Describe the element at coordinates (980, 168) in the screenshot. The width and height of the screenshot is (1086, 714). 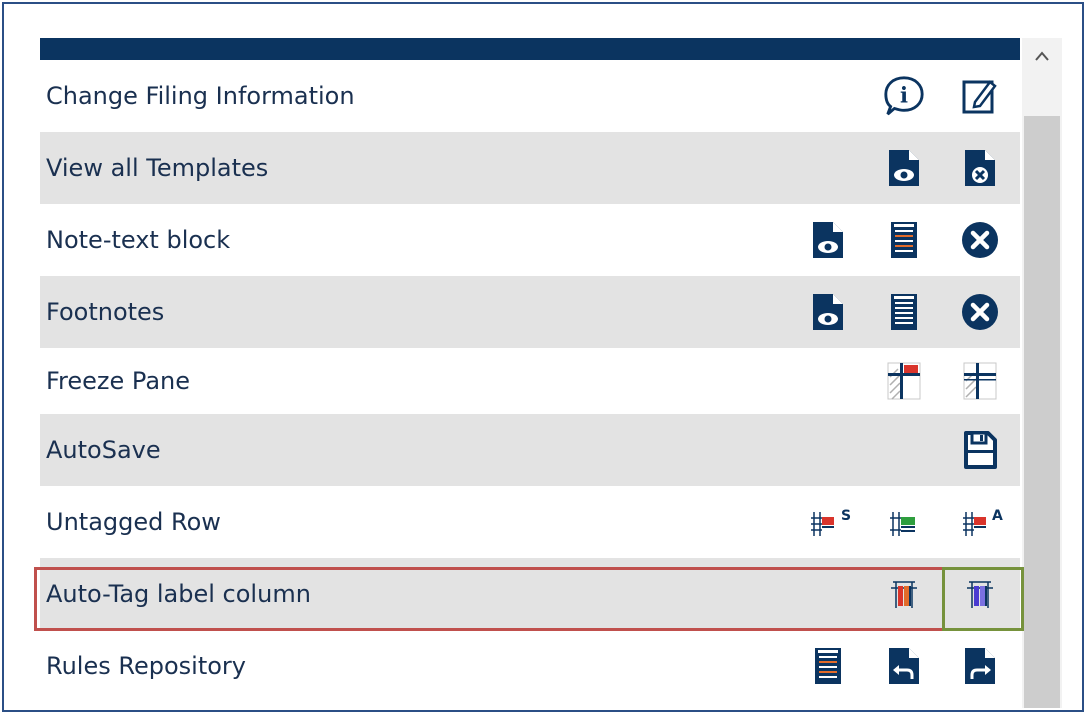
I see `document-close-icon` at that location.